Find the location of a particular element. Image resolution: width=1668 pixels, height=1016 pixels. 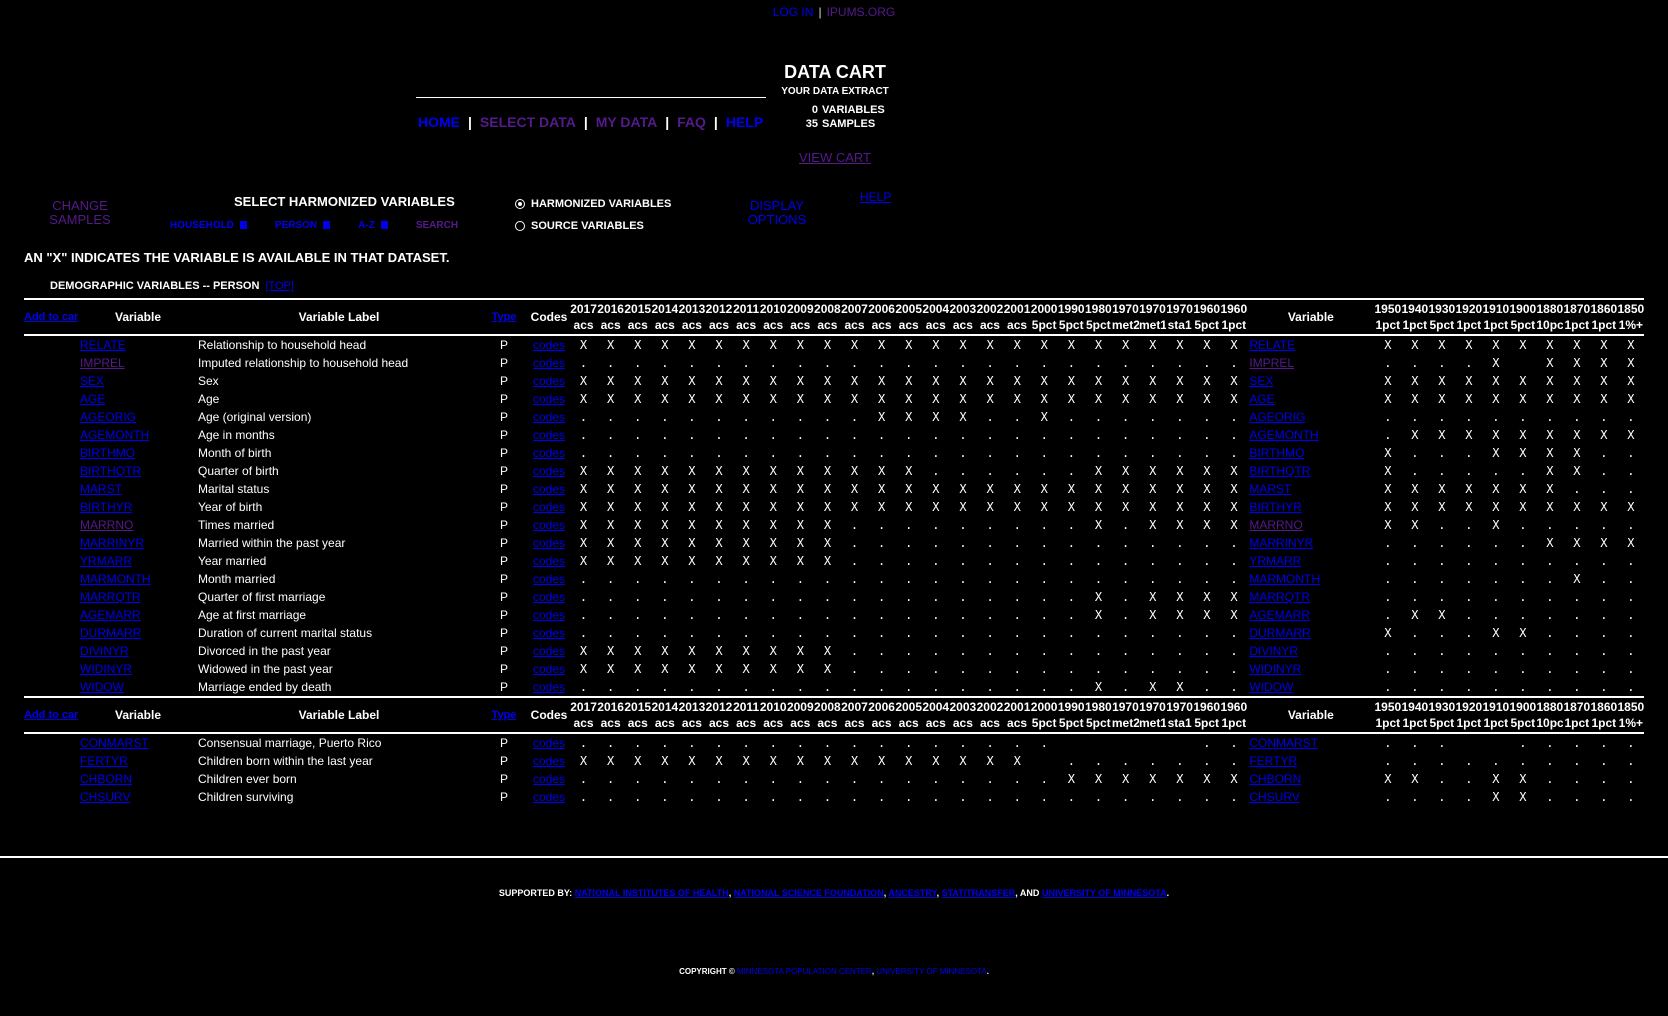

nav-select-data: SELECT DATA is located at coordinates (528, 122).